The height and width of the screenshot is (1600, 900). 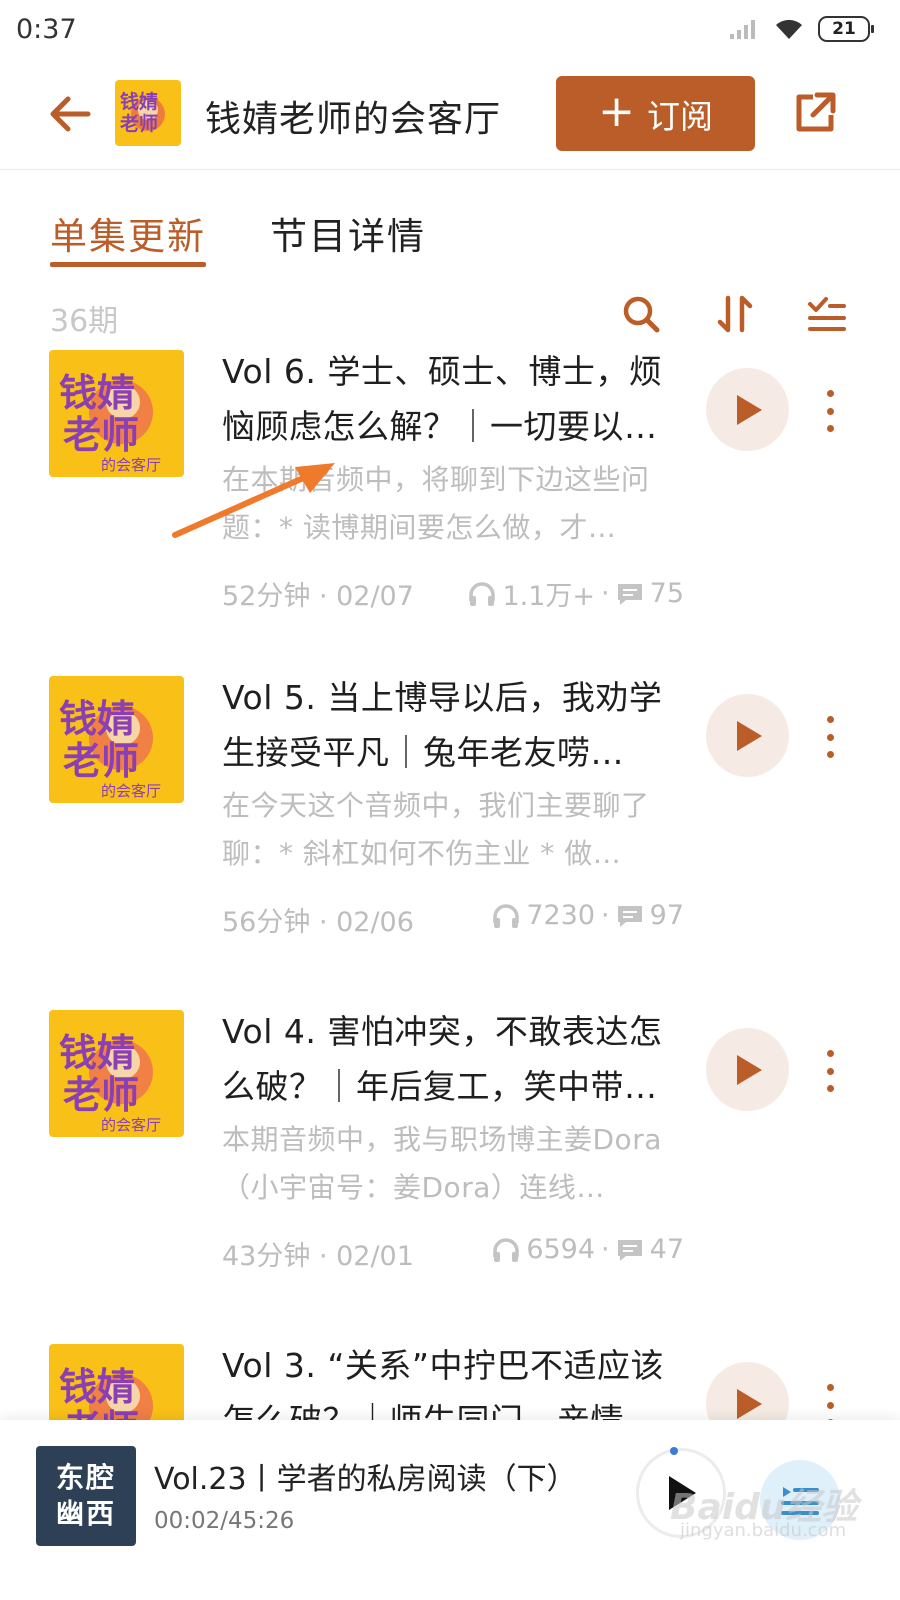 What do you see at coordinates (85, 1477) in the screenshot?
I see `player-cover-line1: 东腔` at bounding box center [85, 1477].